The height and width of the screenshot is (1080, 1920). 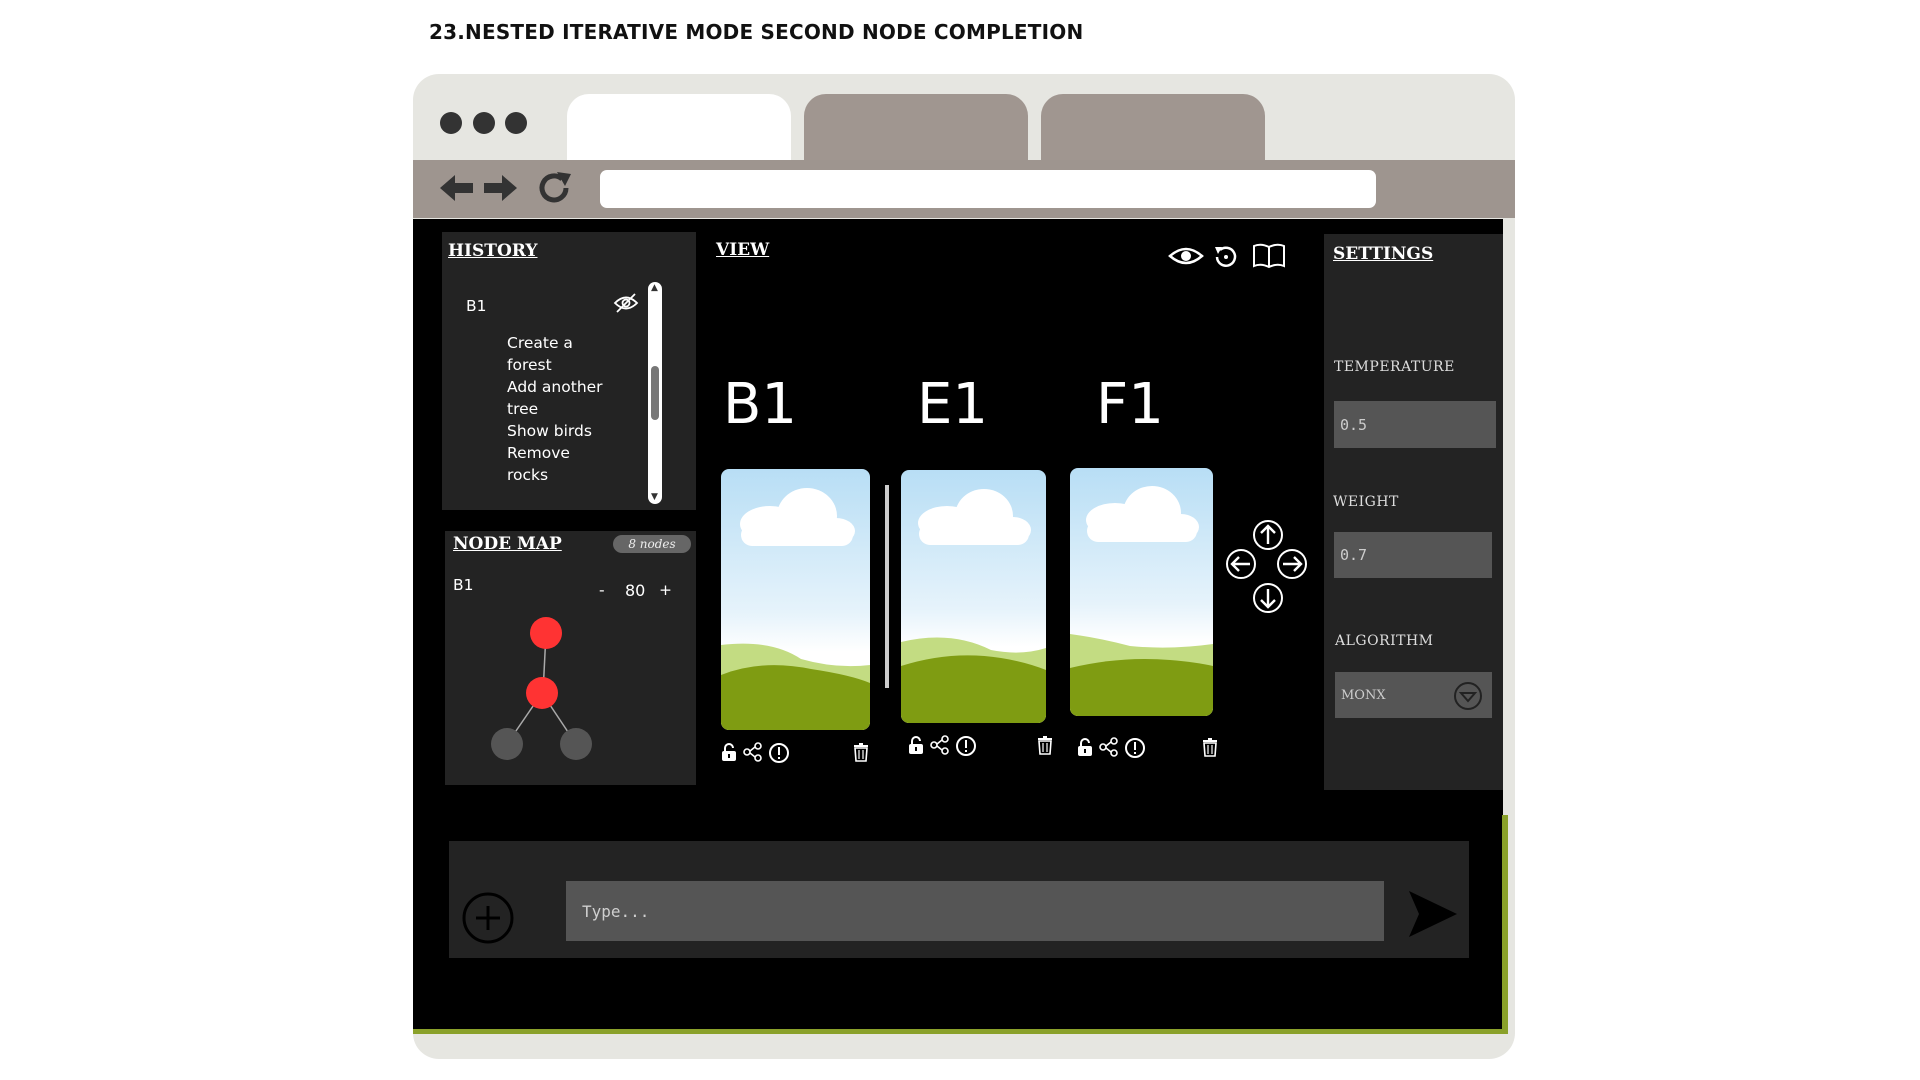 I want to click on direction-pad, so click(x=1266, y=566).